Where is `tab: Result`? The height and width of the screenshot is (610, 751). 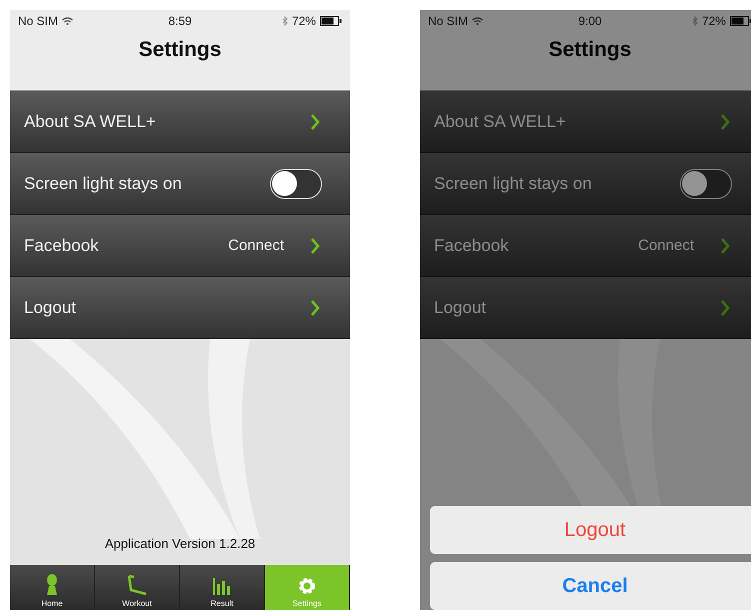 tab: Result is located at coordinates (222, 587).